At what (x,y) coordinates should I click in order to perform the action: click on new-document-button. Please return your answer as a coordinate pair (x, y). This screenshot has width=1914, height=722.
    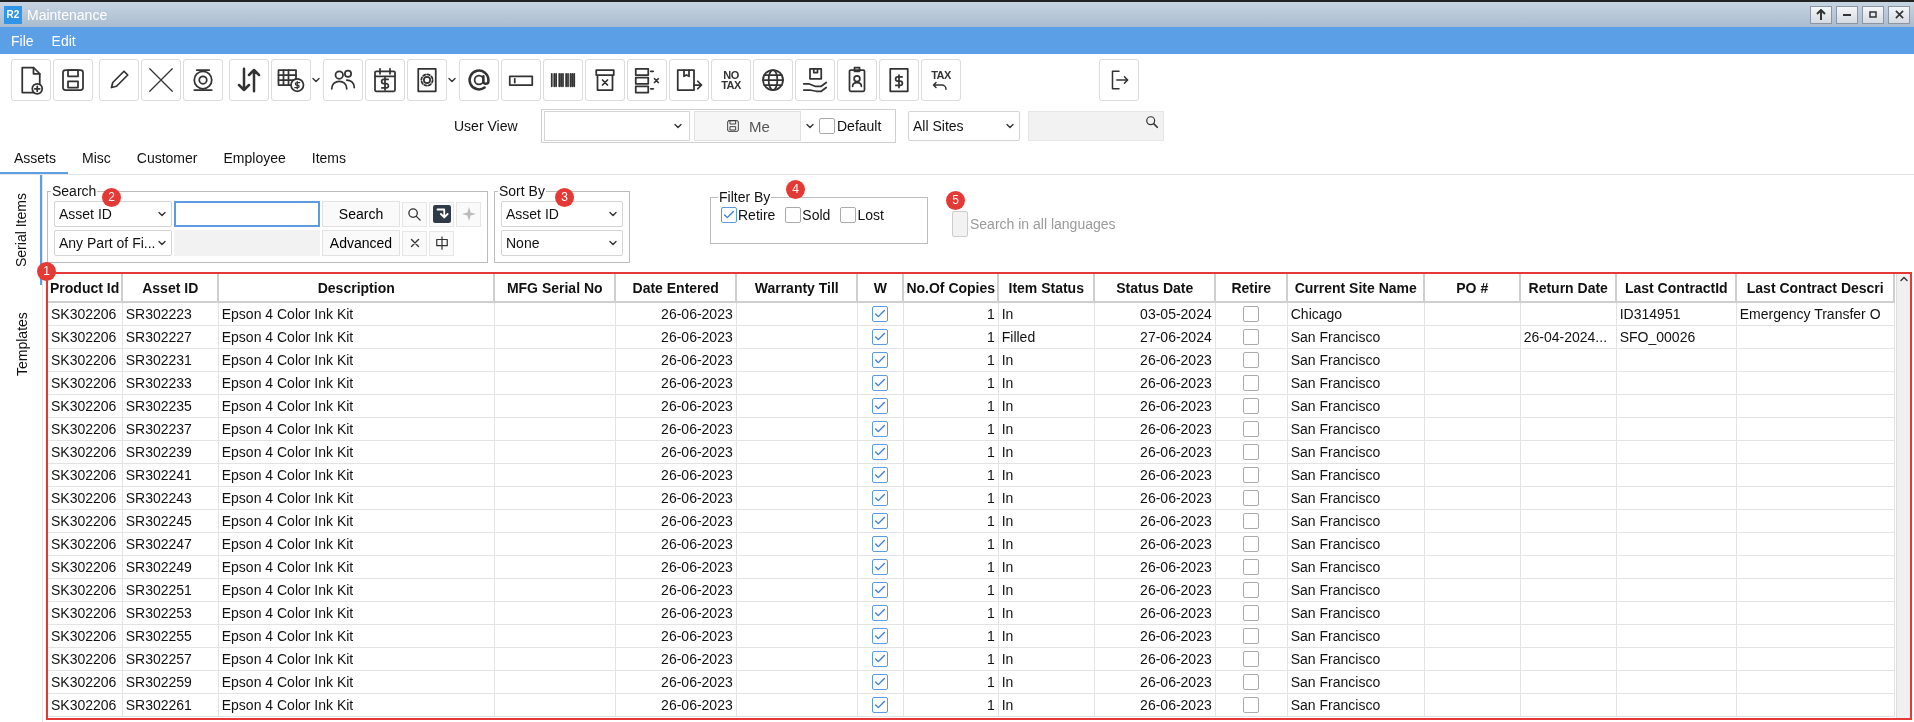
    Looking at the image, I should click on (31, 80).